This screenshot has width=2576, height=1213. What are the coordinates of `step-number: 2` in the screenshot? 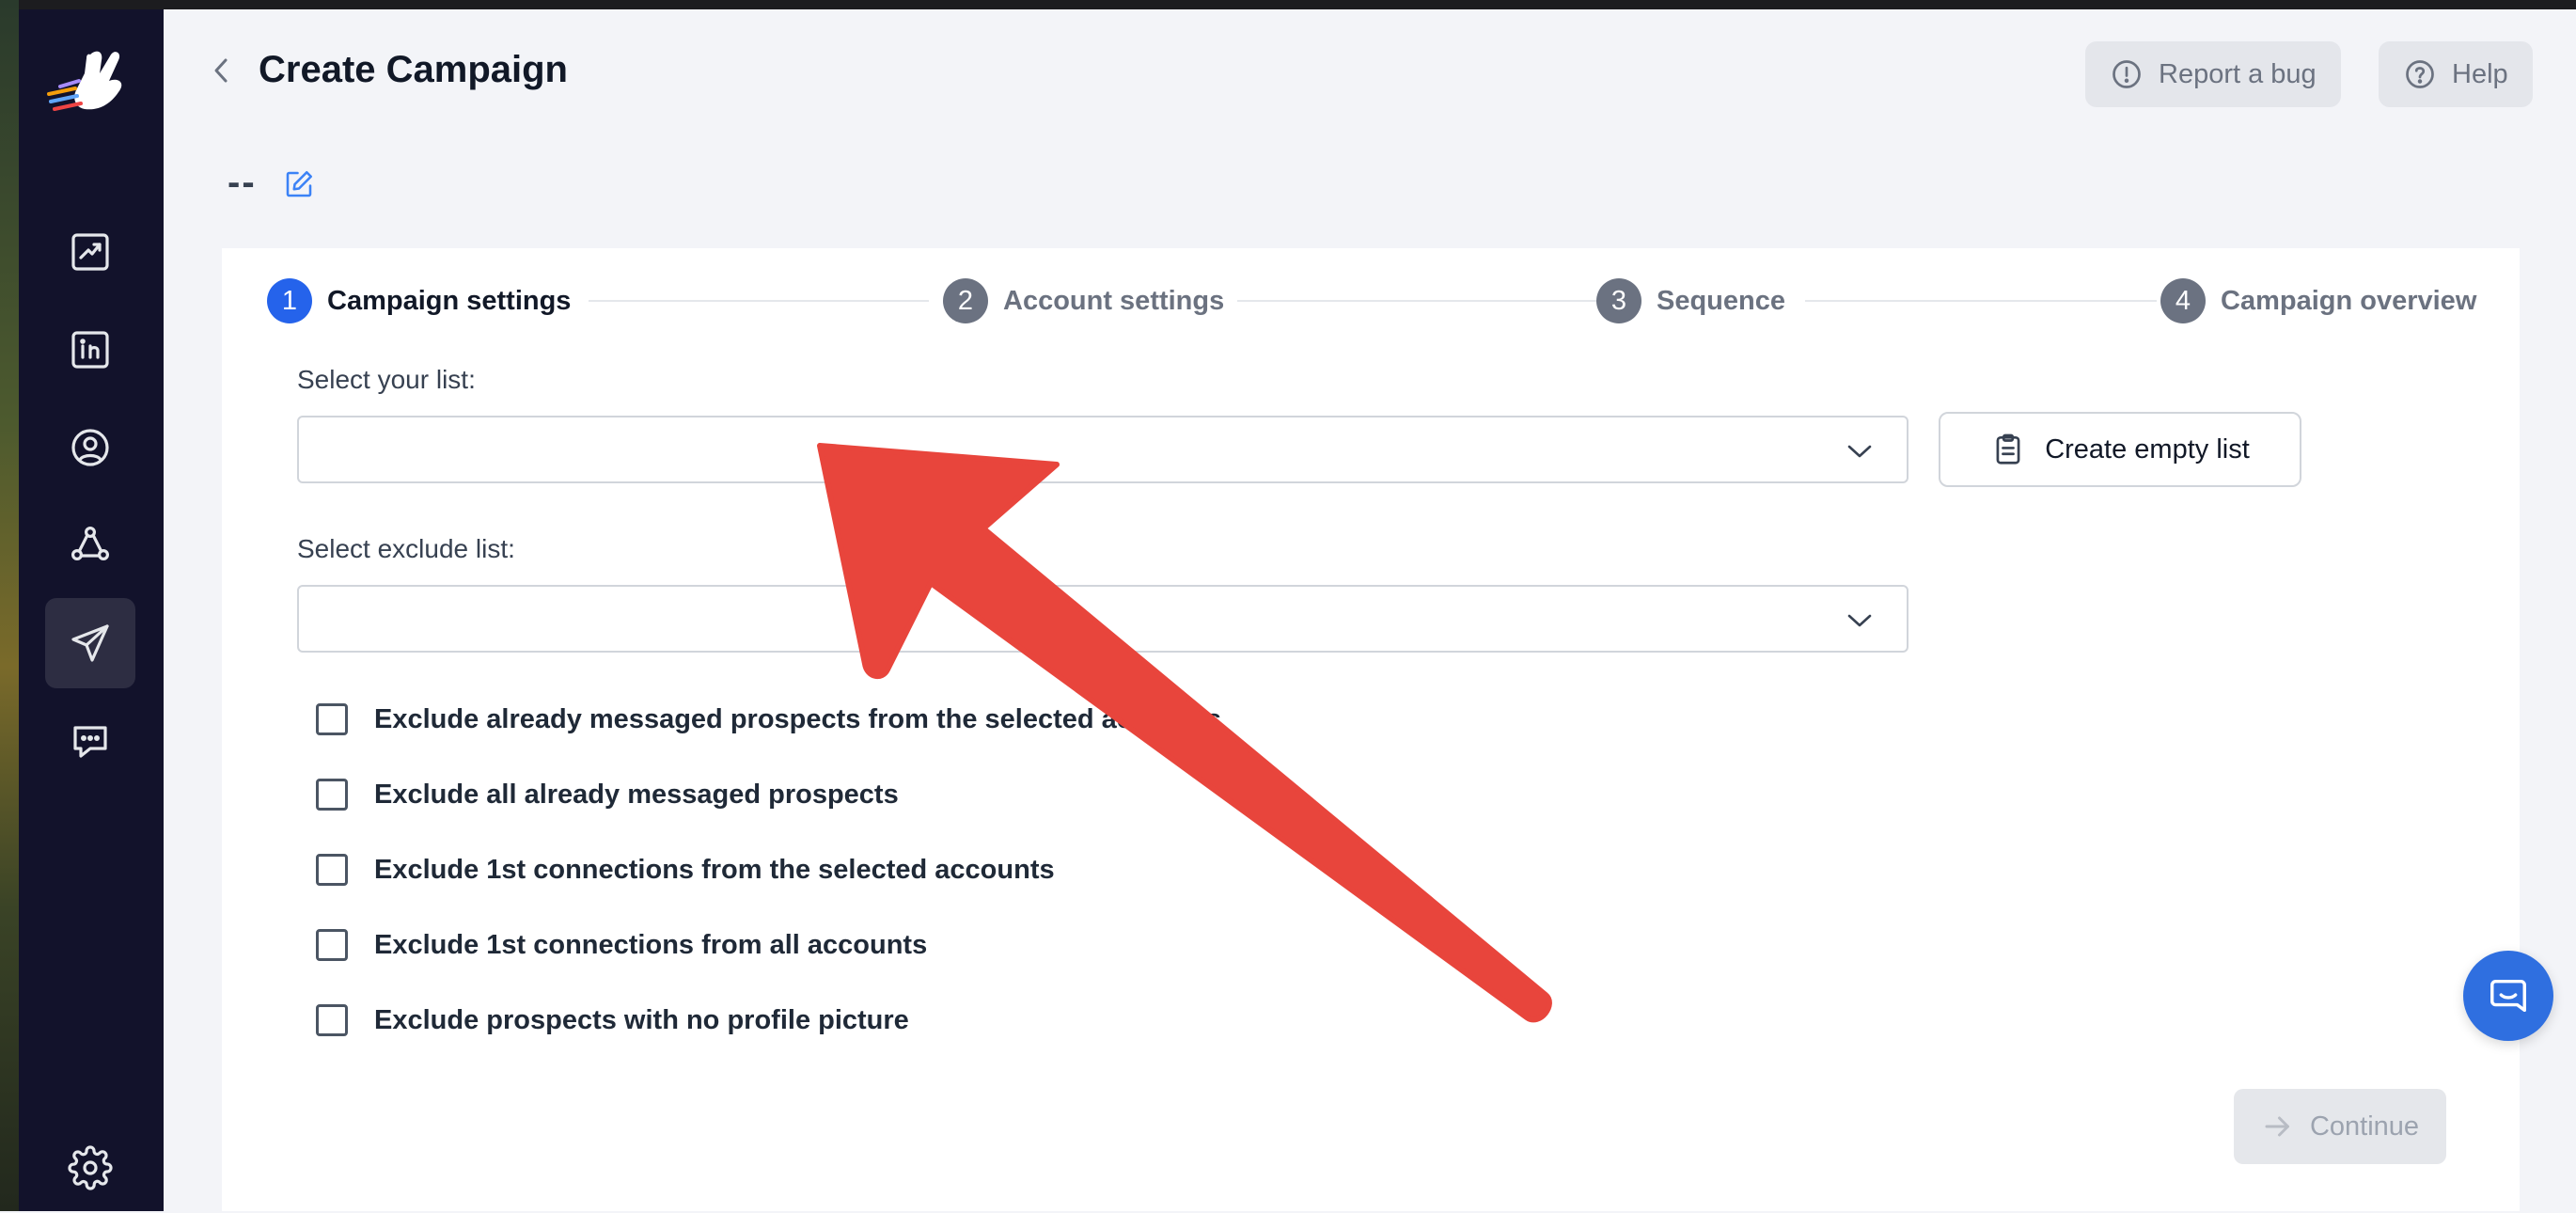 It's located at (966, 301).